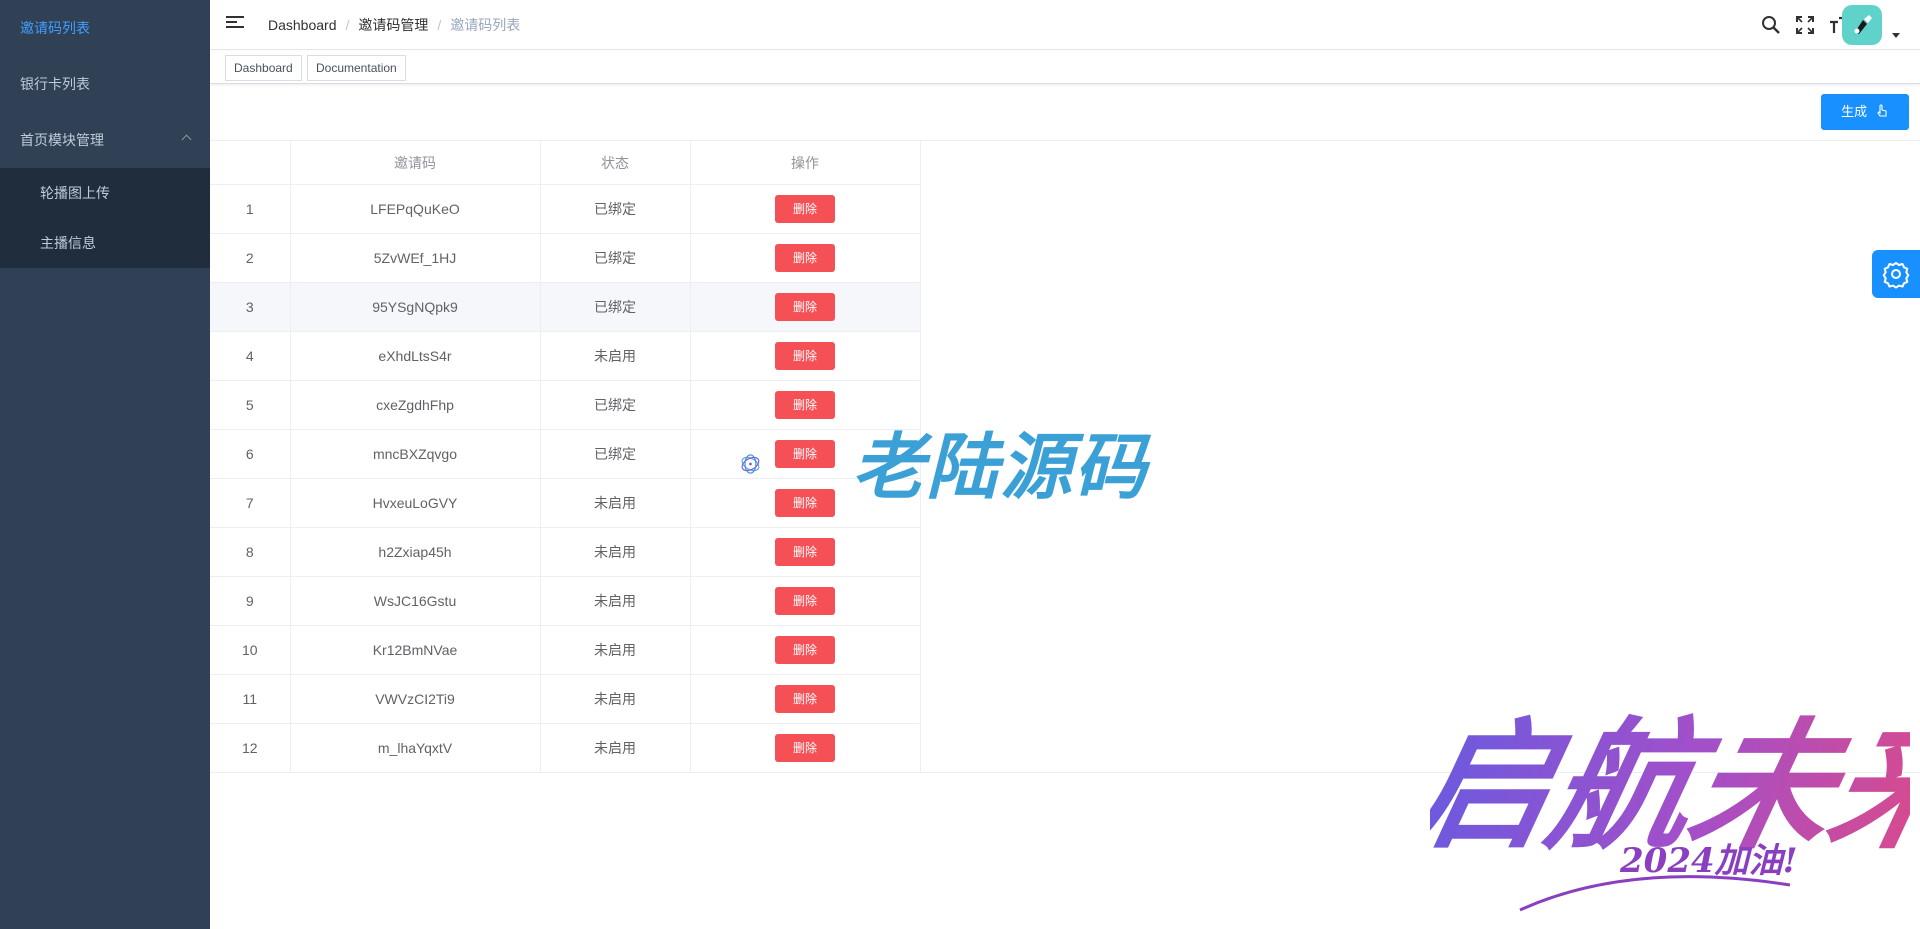 The width and height of the screenshot is (1920, 929). Describe the element at coordinates (250, 307) in the screenshot. I see `row-index: 3` at that location.